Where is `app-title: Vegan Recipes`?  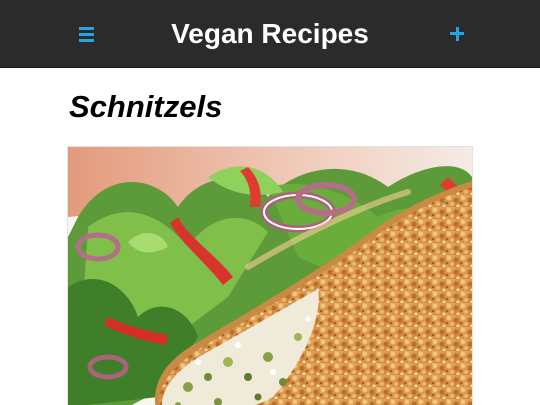 app-title: Vegan Recipes is located at coordinates (270, 33).